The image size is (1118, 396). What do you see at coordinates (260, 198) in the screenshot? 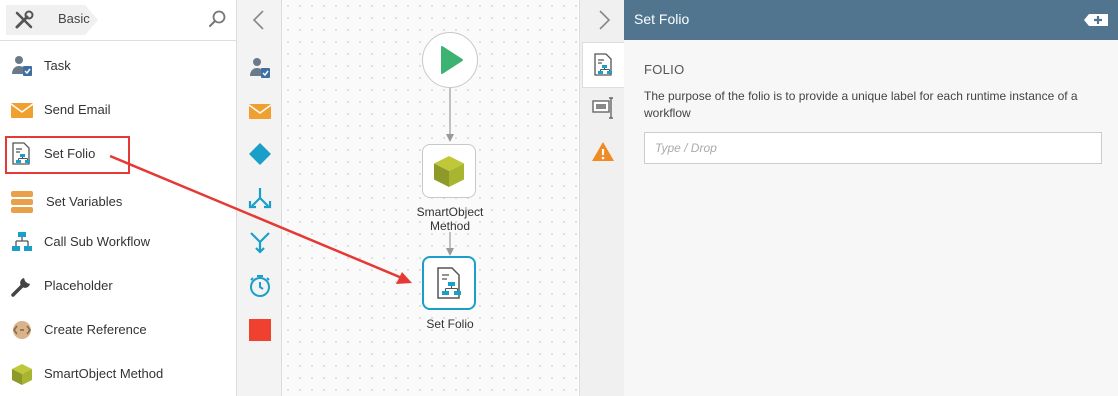
I see `split-icon` at bounding box center [260, 198].